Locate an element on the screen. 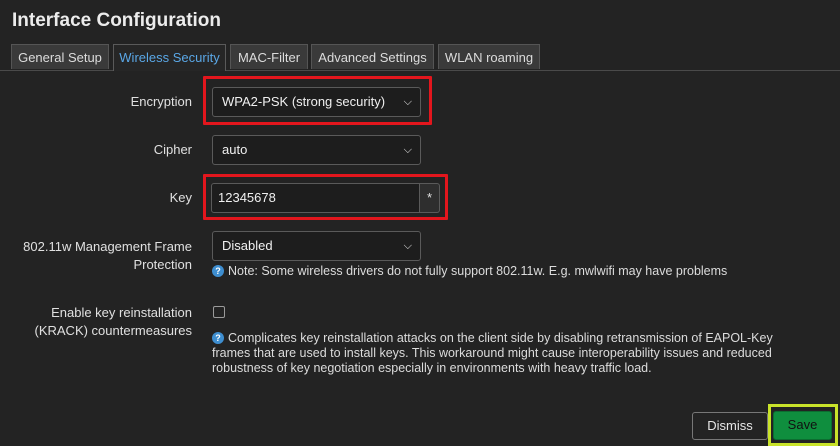 This screenshot has height=446, width=840. tab-mac-filter: MAC-Filter is located at coordinates (269, 56).